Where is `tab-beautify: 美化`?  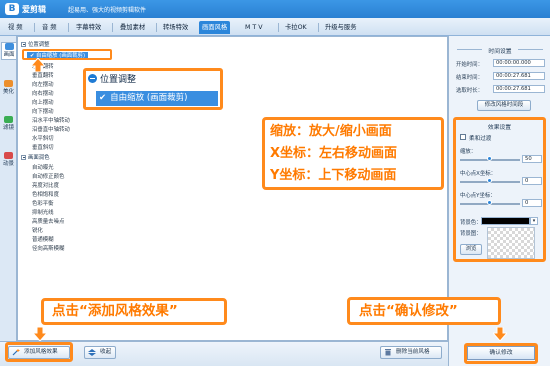
tab-beautify: 美化 is located at coordinates (8, 88).